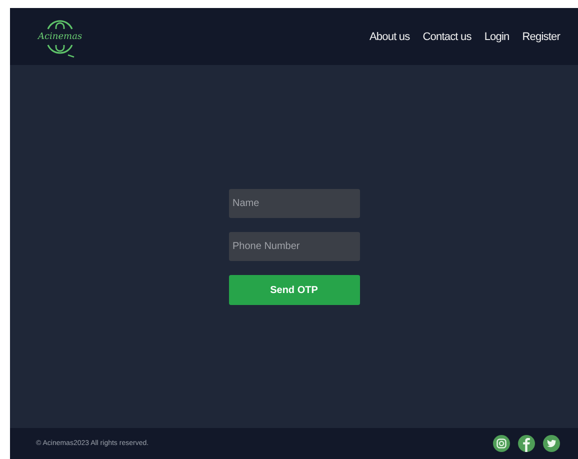 This screenshot has height=459, width=578. I want to click on nav-link: Contact us, so click(447, 36).